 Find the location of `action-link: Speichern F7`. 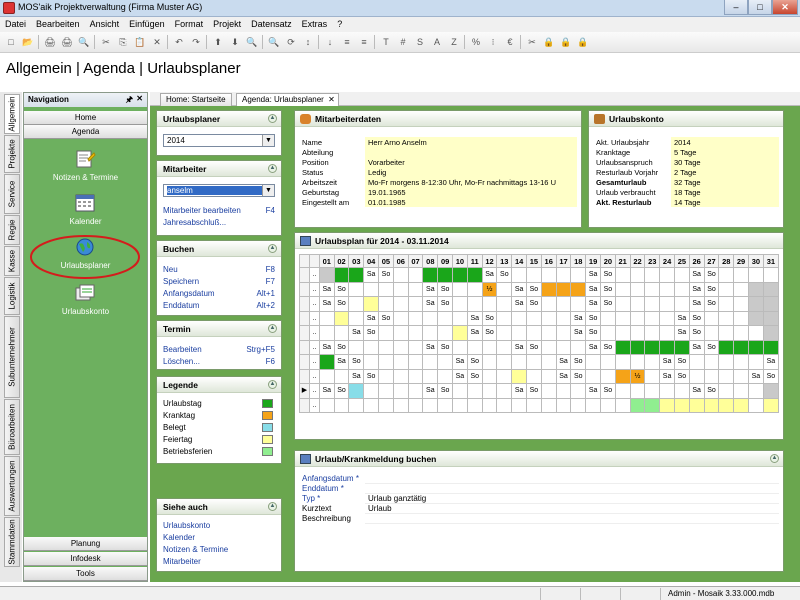

action-link: Speichern F7 is located at coordinates (219, 282).